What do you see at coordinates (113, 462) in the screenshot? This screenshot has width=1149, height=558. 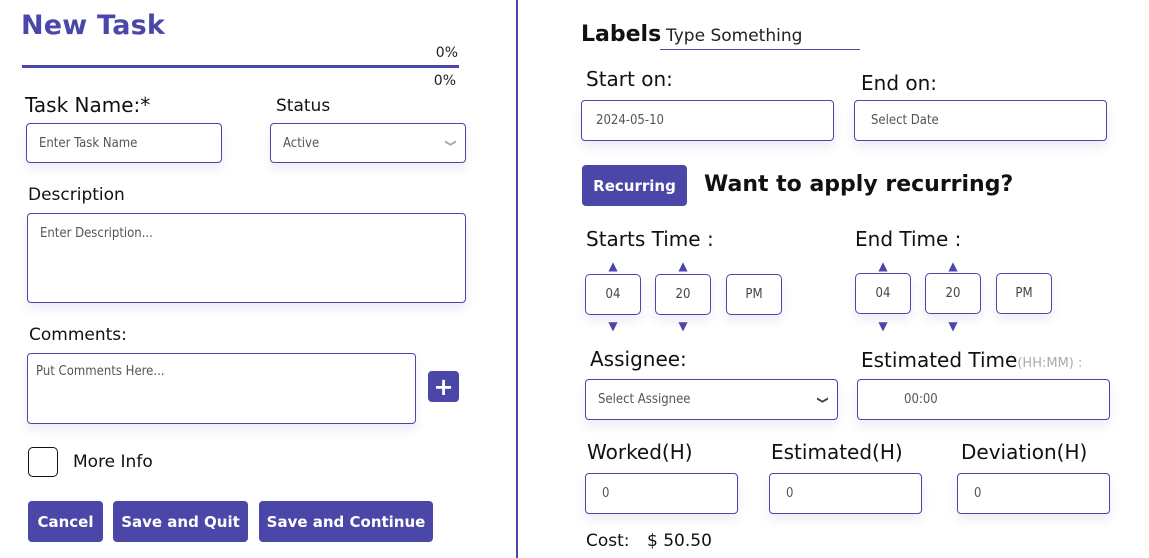 I see `more-info-label: More Info` at bounding box center [113, 462].